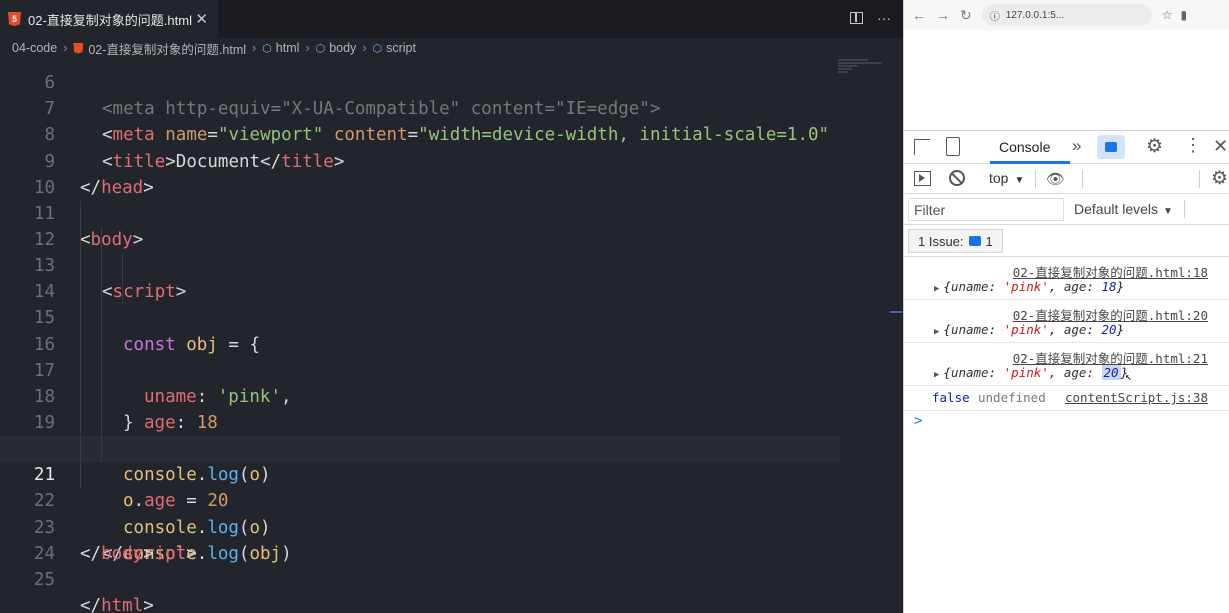  Describe the element at coordinates (896, 312) in the screenshot. I see `scrollbar-marker` at that location.